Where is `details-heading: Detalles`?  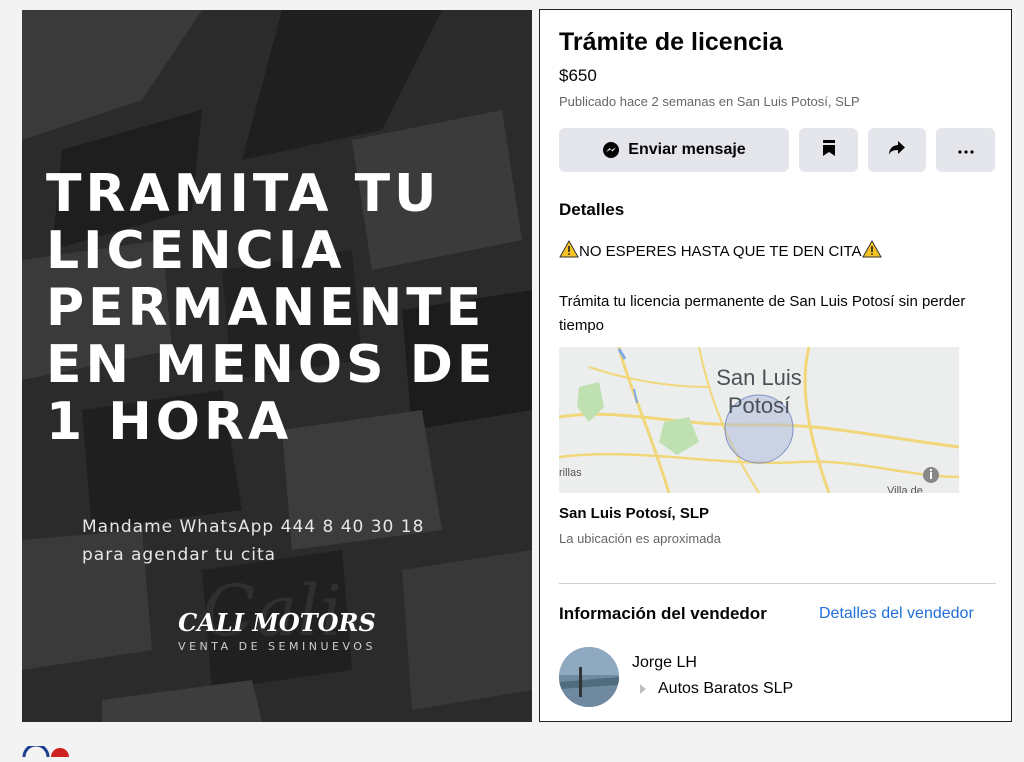 details-heading: Detalles is located at coordinates (592, 209).